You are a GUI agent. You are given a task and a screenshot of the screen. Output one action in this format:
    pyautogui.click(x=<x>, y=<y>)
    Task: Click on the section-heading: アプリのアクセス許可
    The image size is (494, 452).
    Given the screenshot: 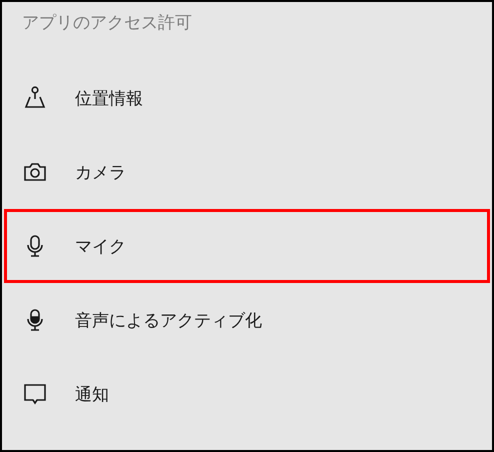 What is the action you would take?
    pyautogui.click(x=107, y=23)
    